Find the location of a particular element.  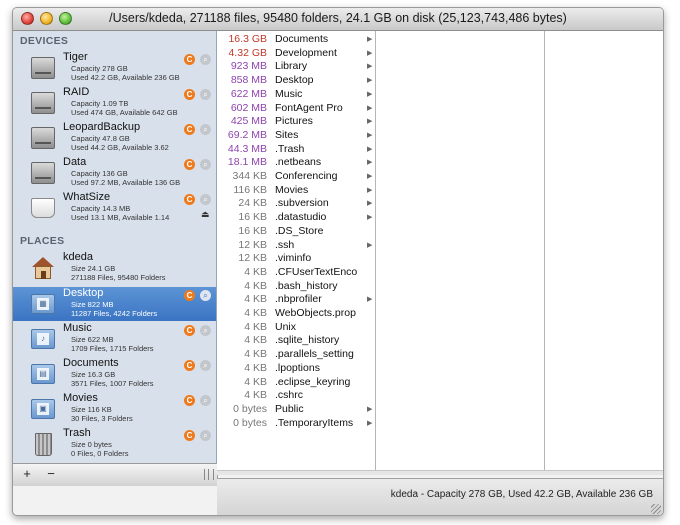

file-row: 344 KB Conferencing ▶ is located at coordinates (296, 177).